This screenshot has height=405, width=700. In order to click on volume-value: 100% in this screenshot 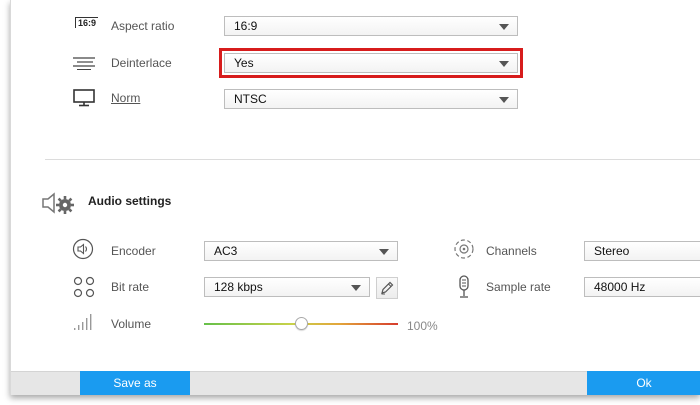, I will do `click(422, 326)`.